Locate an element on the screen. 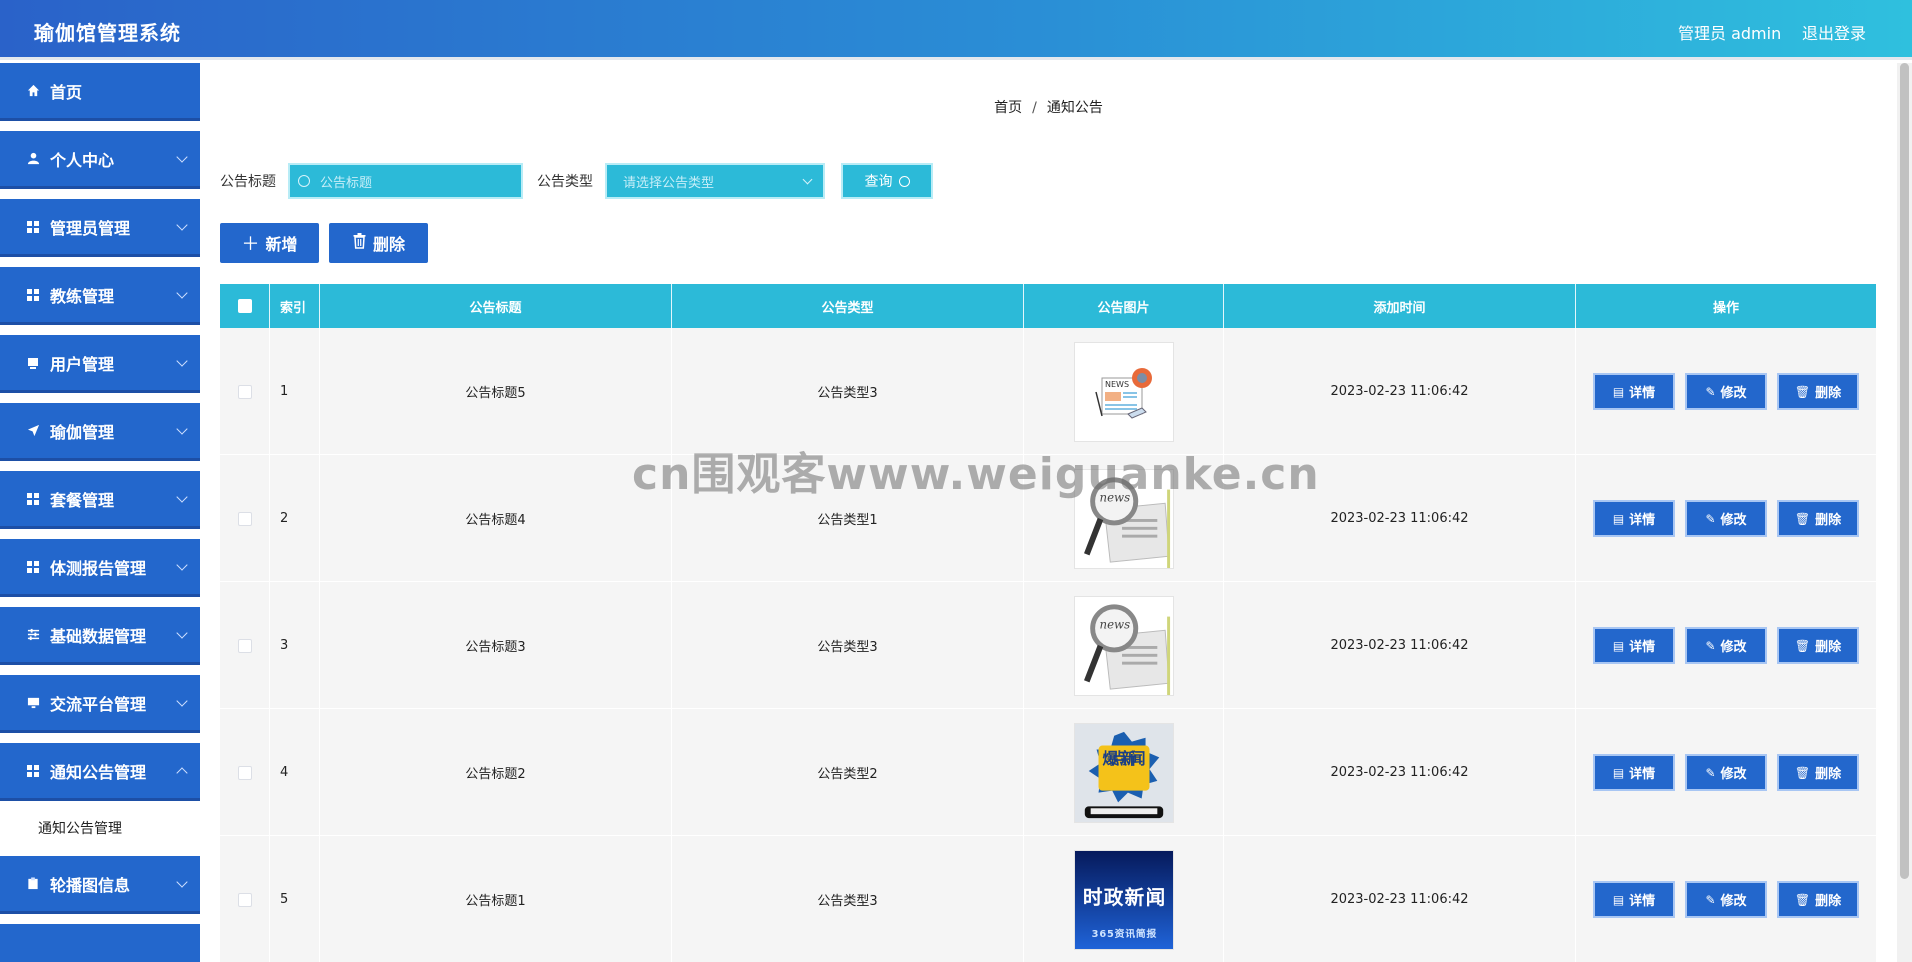 The width and height of the screenshot is (1912, 962). sidebar-item-personal-center: 个人中心 is located at coordinates (100, 160).